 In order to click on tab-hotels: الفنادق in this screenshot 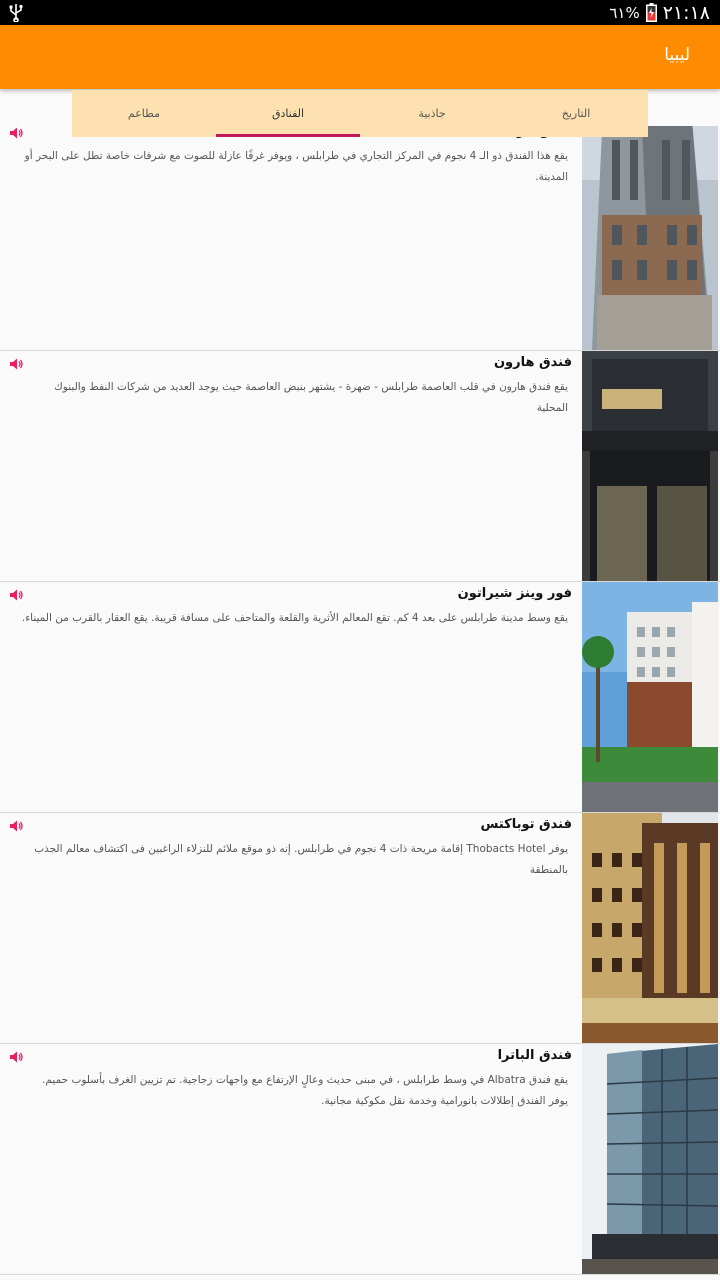, I will do `click(288, 113)`.